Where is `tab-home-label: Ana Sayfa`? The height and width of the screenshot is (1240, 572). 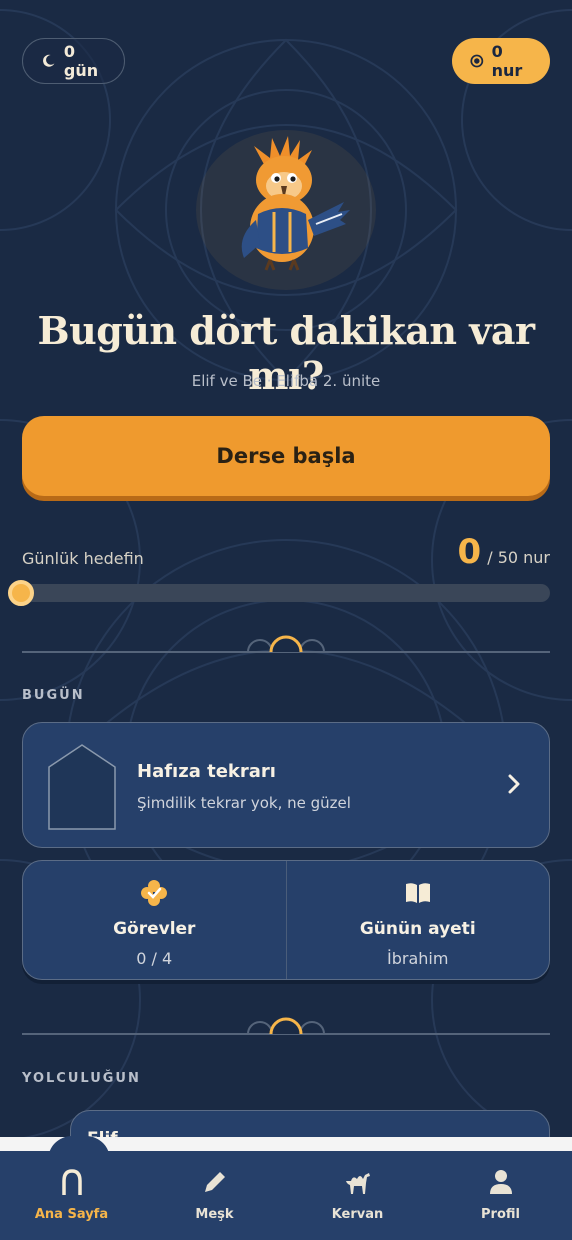 tab-home-label: Ana Sayfa is located at coordinates (71, 1214).